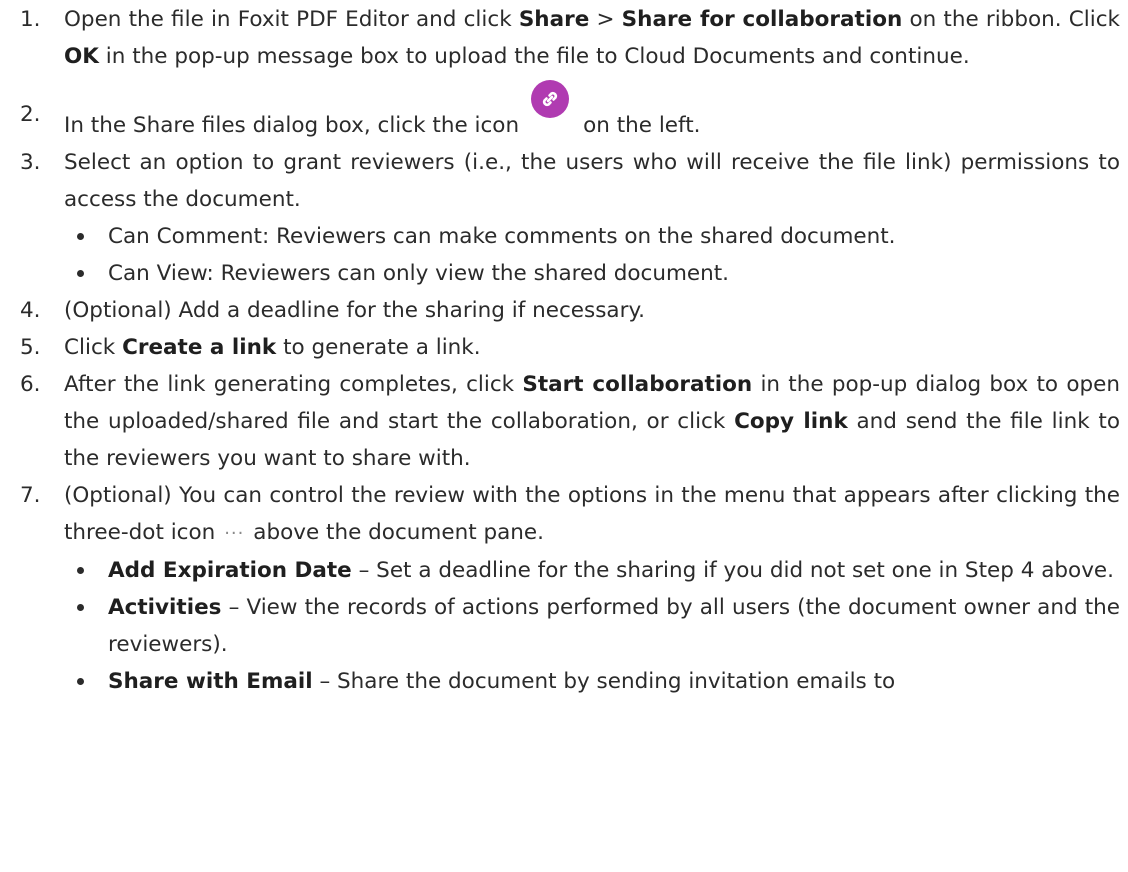 This screenshot has width=1128, height=872. Describe the element at coordinates (1011, 19) in the screenshot. I see `text-run: on the ribbon. Click` at that location.